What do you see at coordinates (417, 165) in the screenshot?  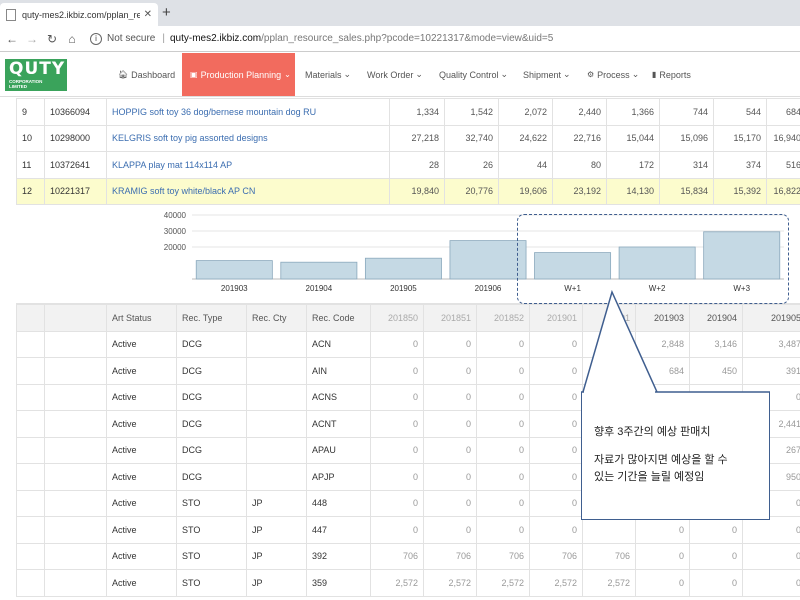 I see `sales-value: 28` at bounding box center [417, 165].